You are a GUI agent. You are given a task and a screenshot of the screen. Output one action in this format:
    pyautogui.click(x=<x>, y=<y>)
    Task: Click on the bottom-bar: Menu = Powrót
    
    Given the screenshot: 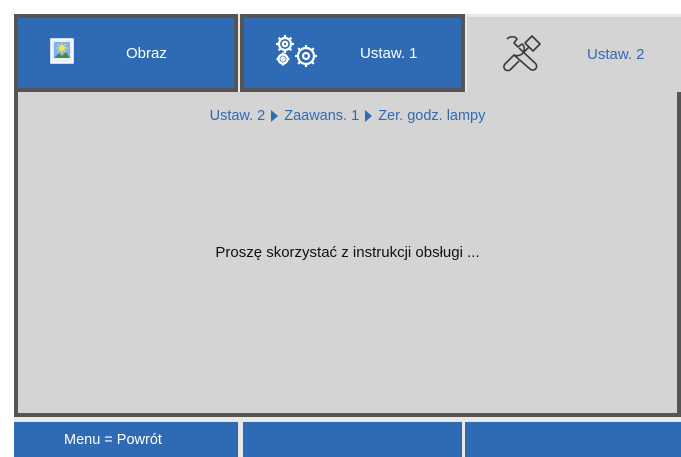 What is the action you would take?
    pyautogui.click(x=347, y=439)
    